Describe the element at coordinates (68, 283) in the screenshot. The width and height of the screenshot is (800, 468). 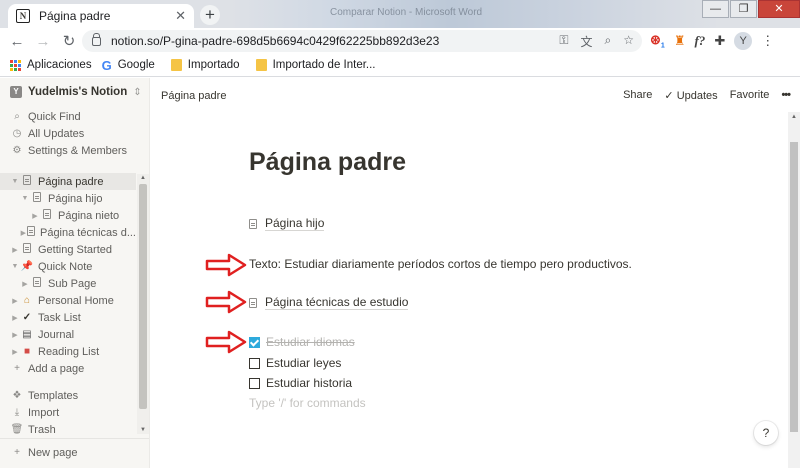
I see `sidebar-item-sub-page: ▶ Sub Page` at that location.